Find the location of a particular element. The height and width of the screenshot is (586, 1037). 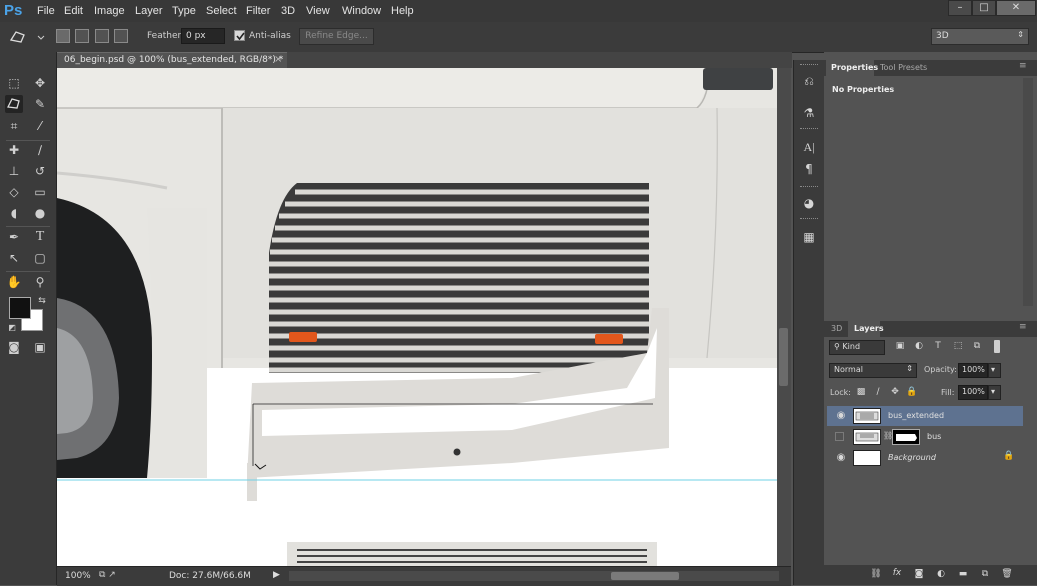

doc-info: Doc: 27.6M/66.6M is located at coordinates (210, 576).